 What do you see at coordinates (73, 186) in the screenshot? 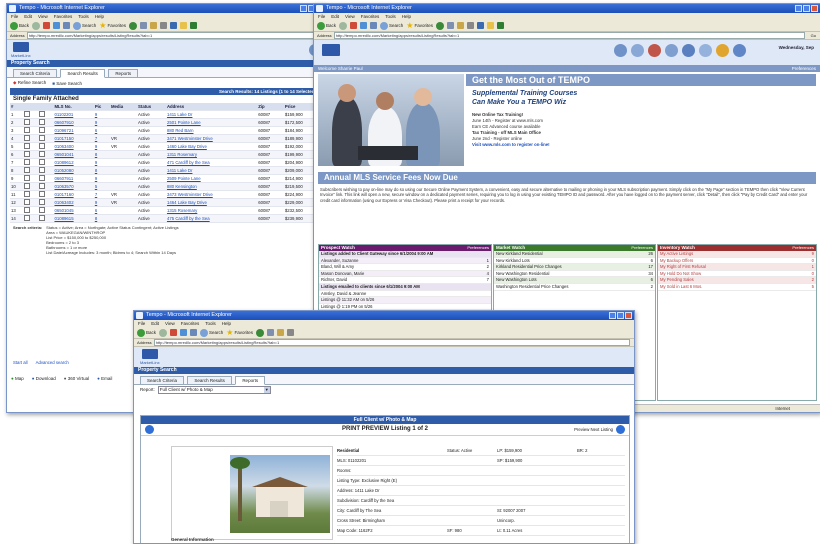
I see `row-mls-link: 01063570` at bounding box center [73, 186].